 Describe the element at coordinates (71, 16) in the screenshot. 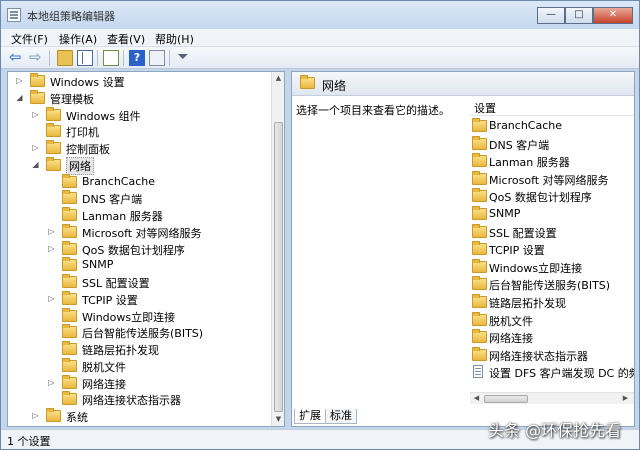

I see `window-title: 本地组策略编辑器` at that location.